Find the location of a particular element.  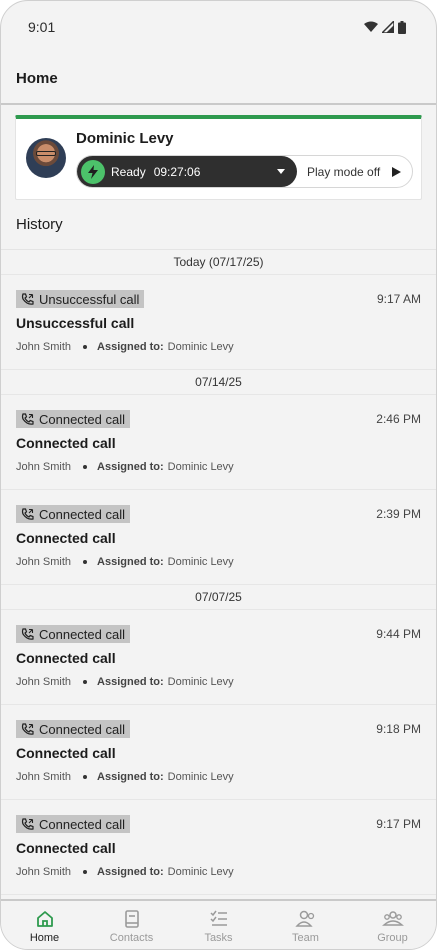

badge-label: Unsuccessful call is located at coordinates (89, 299).